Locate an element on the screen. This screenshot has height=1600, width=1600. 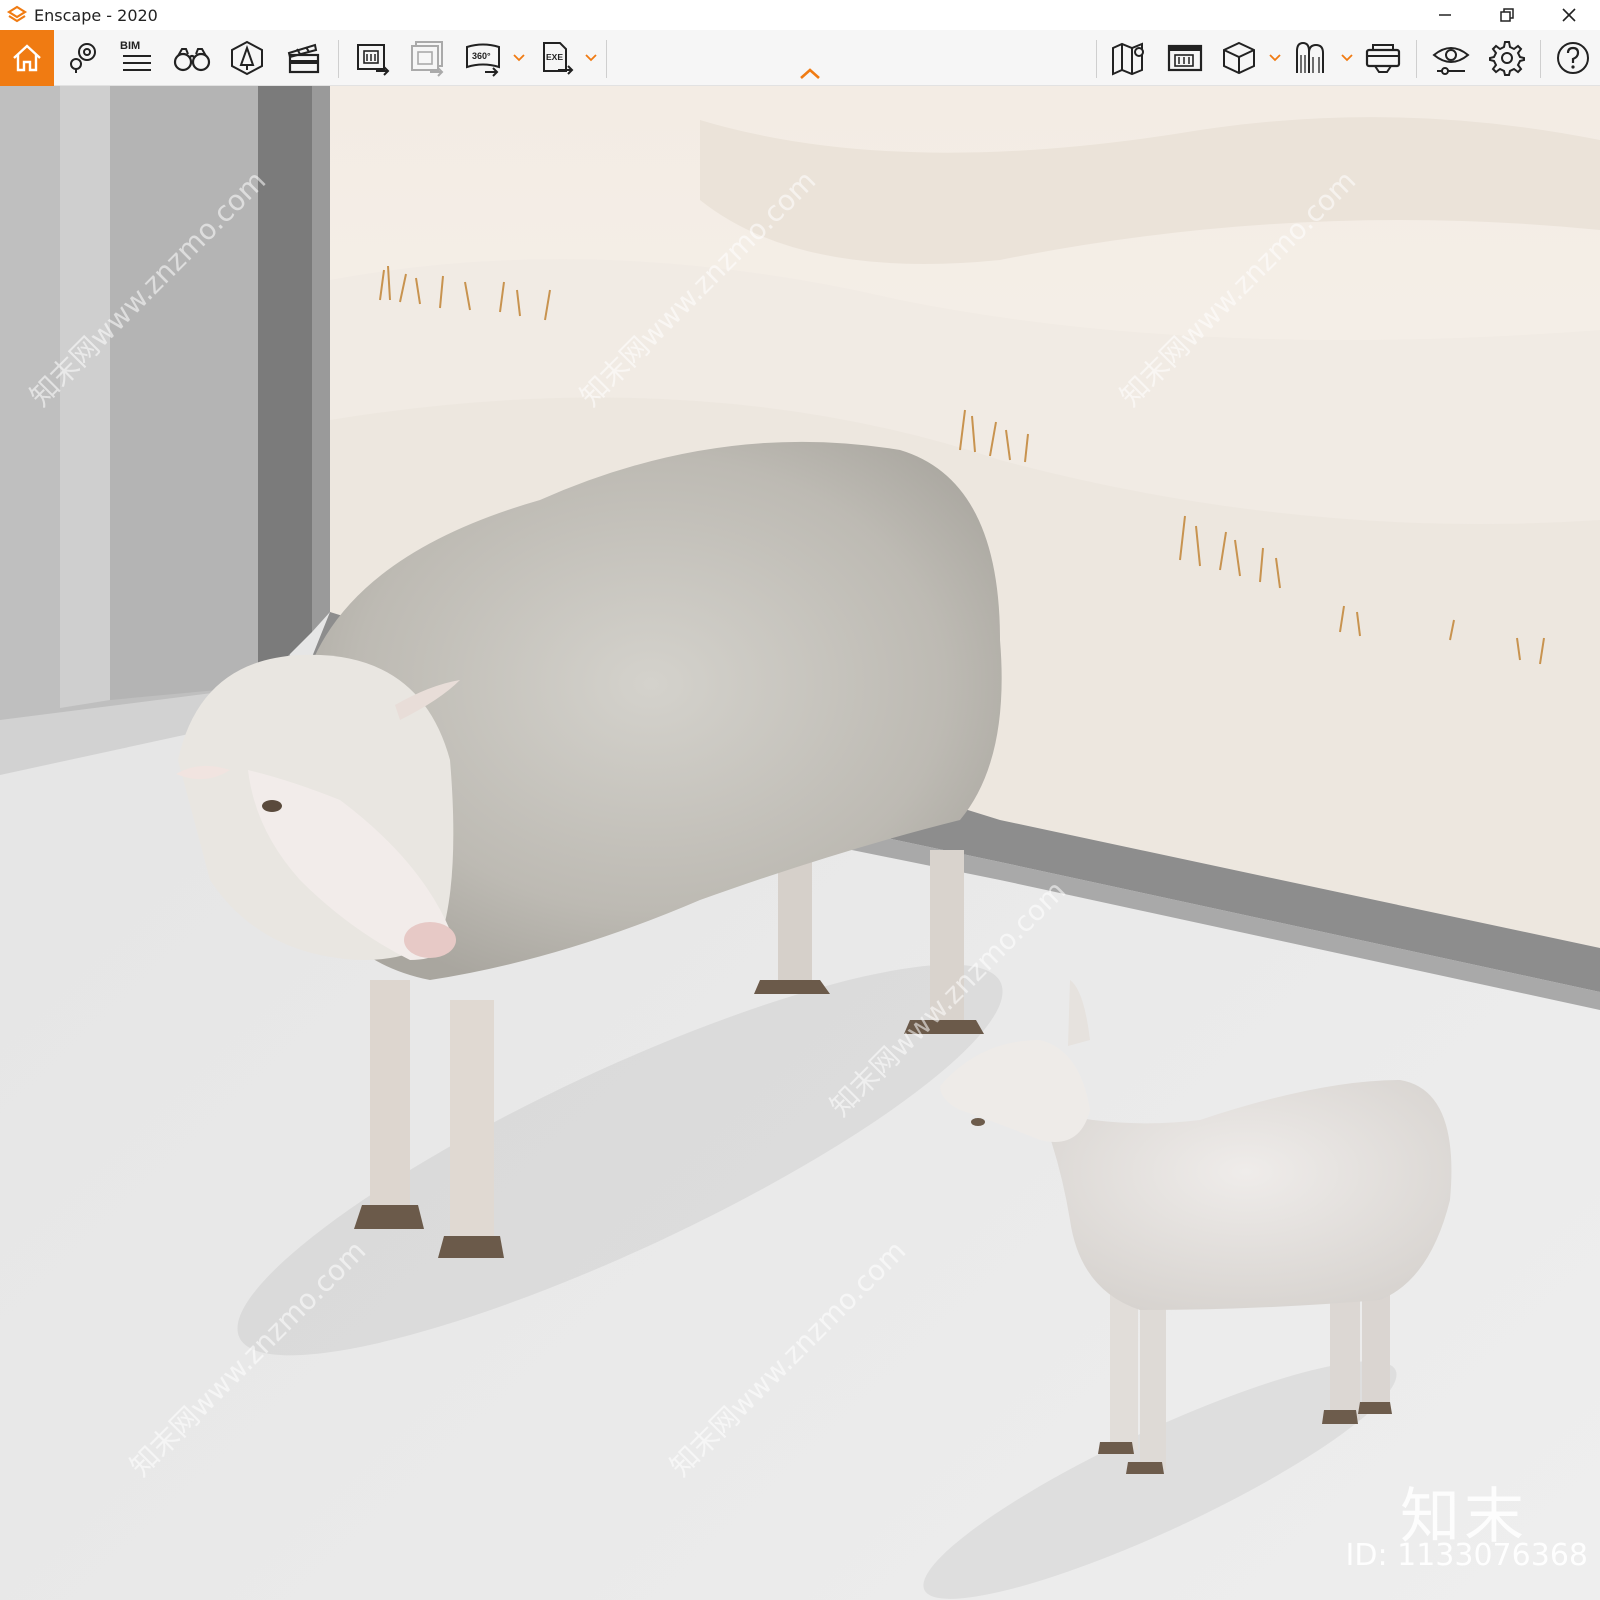
asset-library-button is located at coordinates (1239, 58).